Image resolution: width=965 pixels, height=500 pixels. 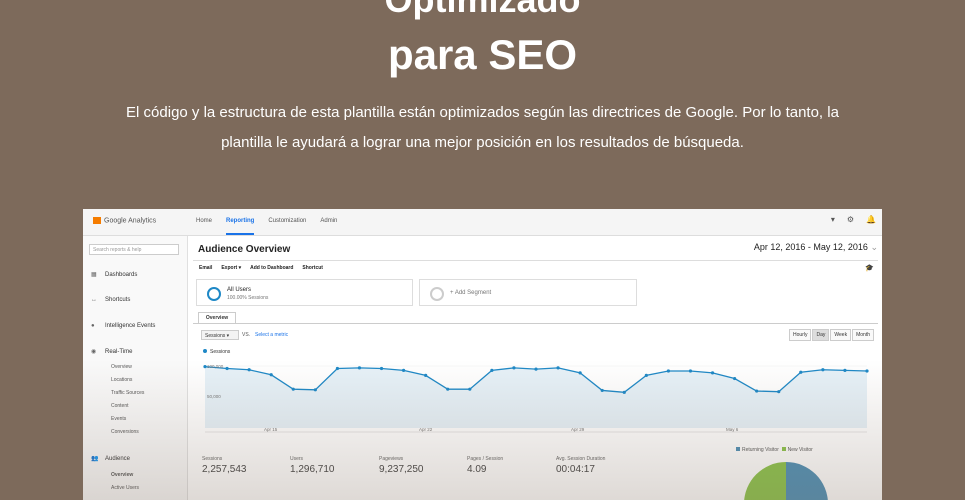 What do you see at coordinates (134, 249) in the screenshot?
I see `search-input: Search reports & help` at bounding box center [134, 249].